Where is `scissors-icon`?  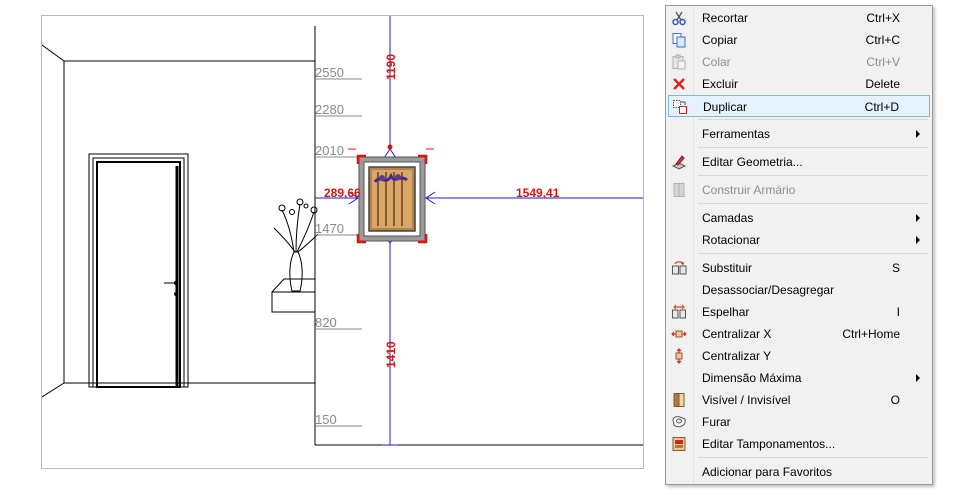 scissors-icon is located at coordinates (679, 18).